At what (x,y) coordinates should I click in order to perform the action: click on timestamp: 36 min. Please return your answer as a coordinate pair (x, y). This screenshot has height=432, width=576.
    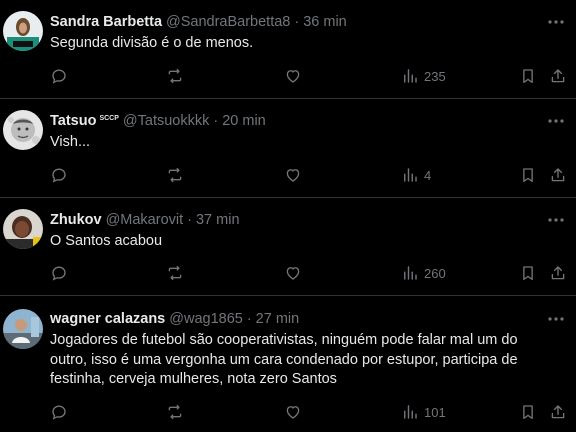
    Looking at the image, I should click on (325, 22).